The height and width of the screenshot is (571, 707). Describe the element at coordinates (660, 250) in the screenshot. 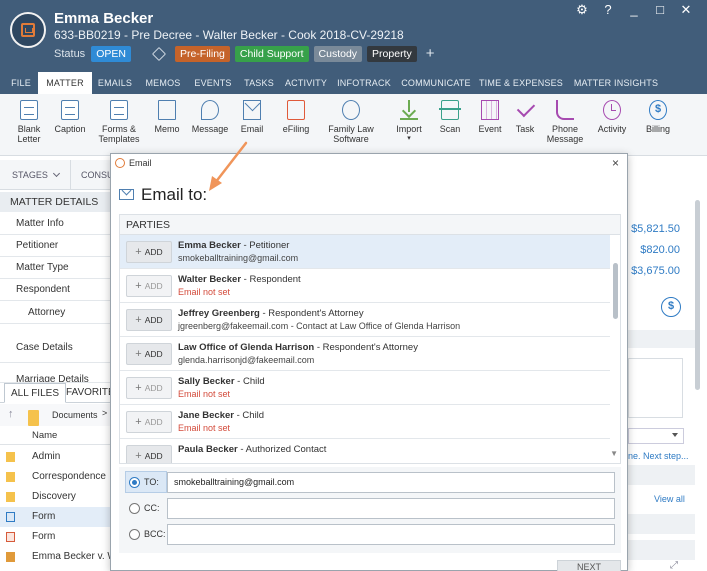

I see `amount-value: $820.00` at that location.